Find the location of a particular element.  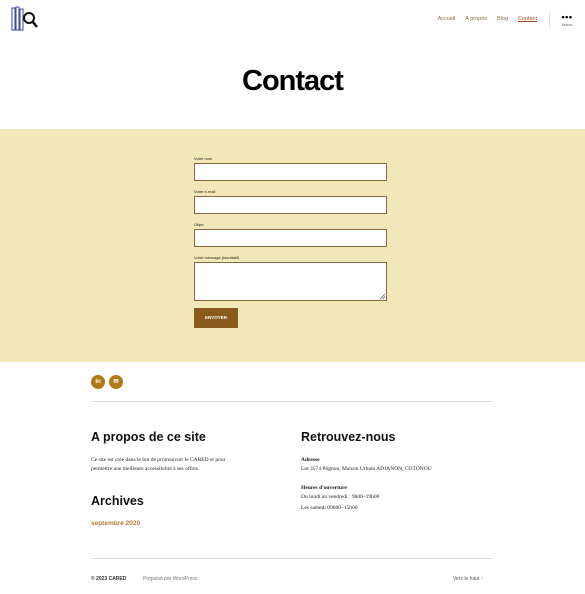

email-field is located at coordinates (290, 205).